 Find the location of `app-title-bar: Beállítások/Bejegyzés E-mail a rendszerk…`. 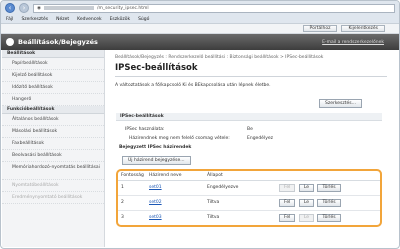

app-title-bar: Beállítások/Bejegyzés E-mail a rendszerk… is located at coordinates (200, 42).